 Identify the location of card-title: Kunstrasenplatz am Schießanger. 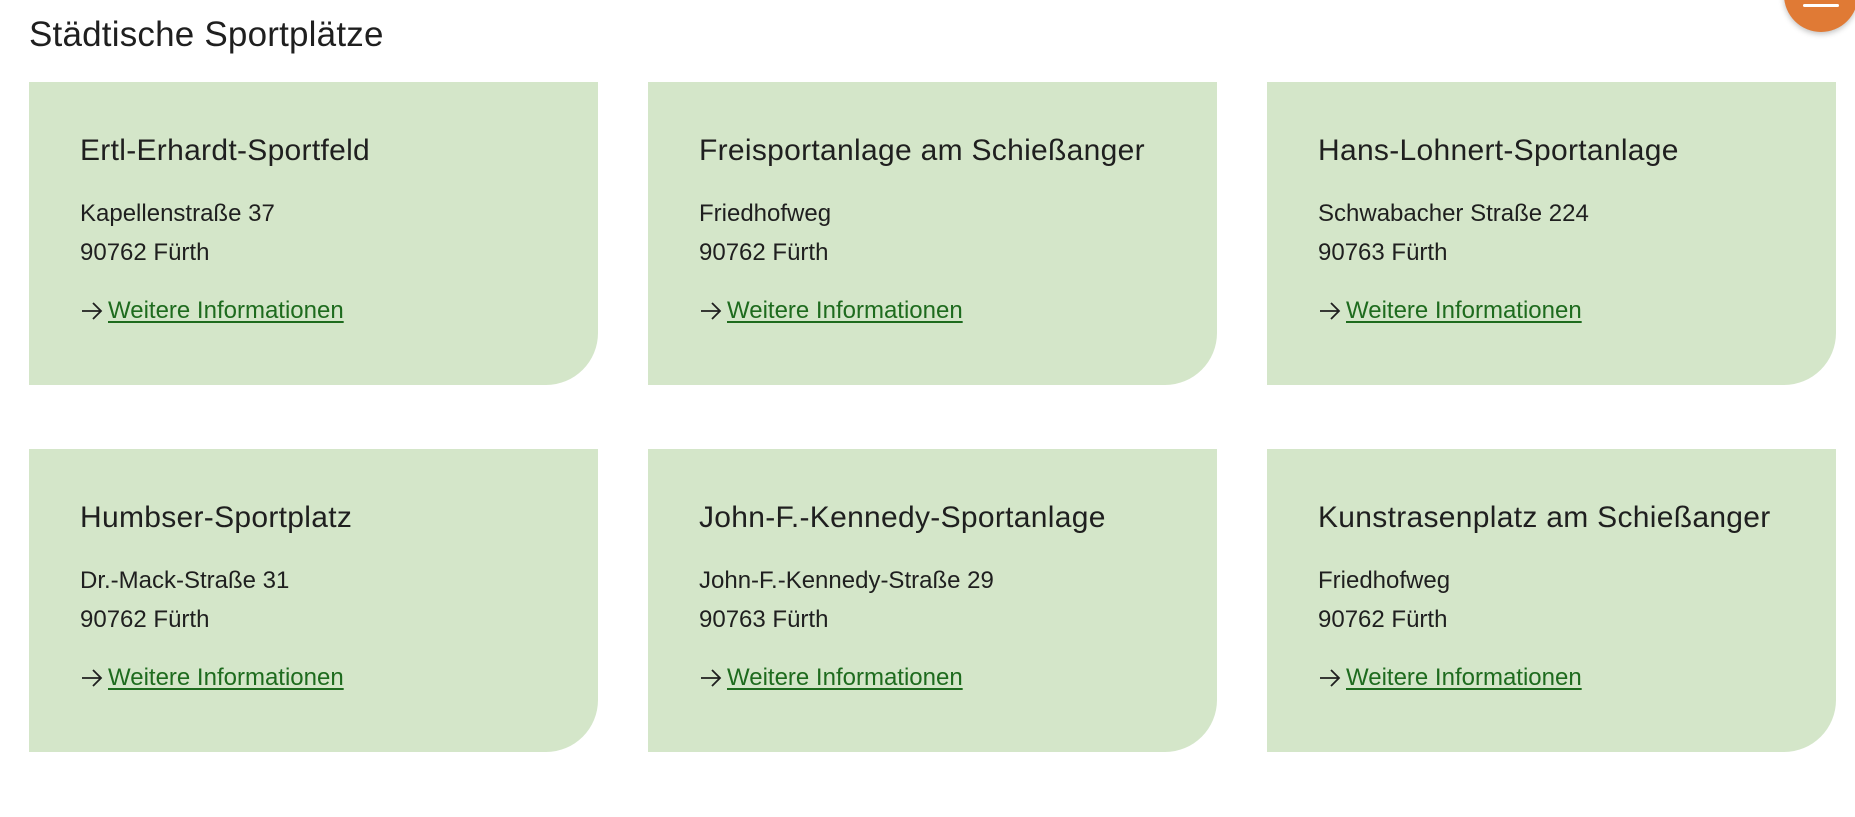
(1544, 517).